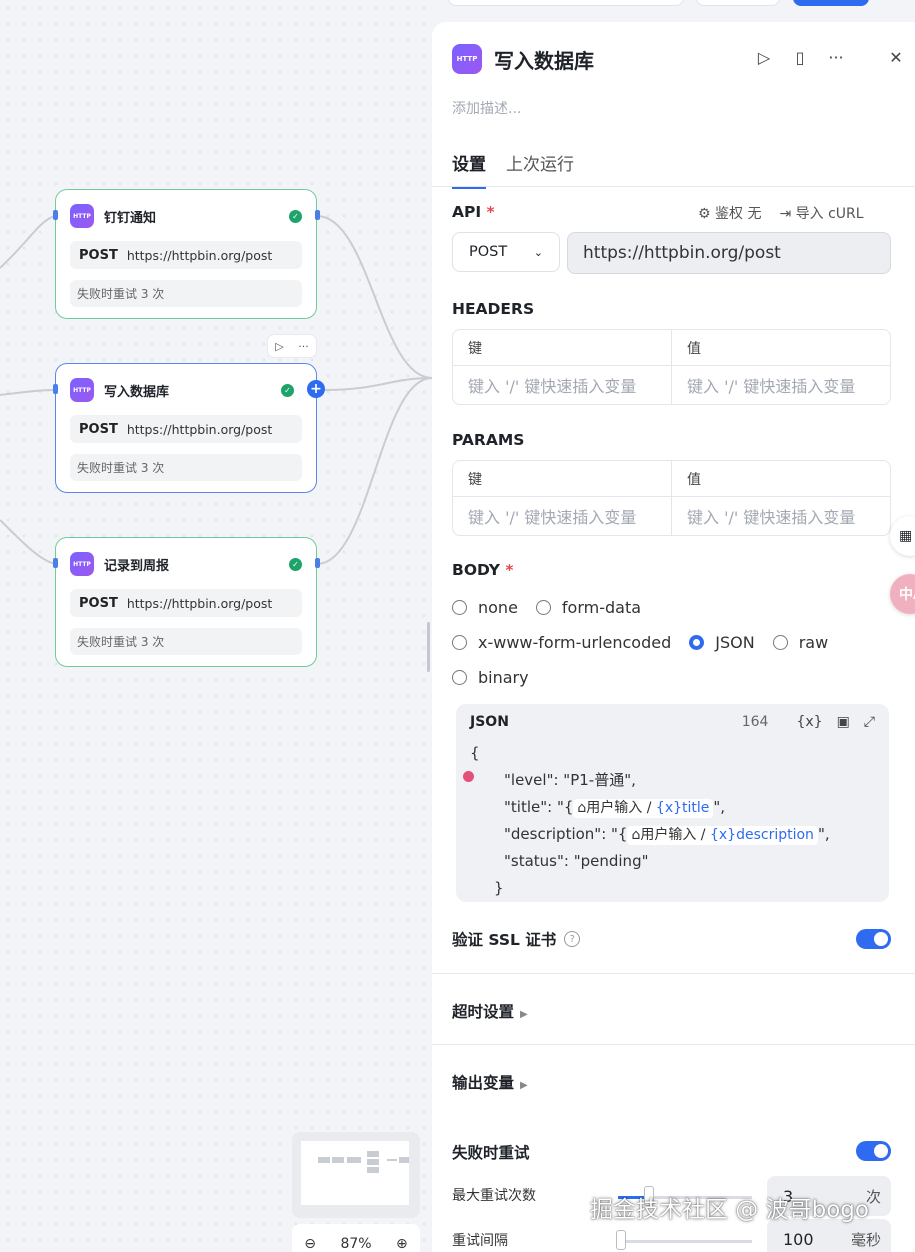 This screenshot has width=915, height=1252. I want to click on variable-chip: ⌂用户输入 / {x}description, so click(722, 835).